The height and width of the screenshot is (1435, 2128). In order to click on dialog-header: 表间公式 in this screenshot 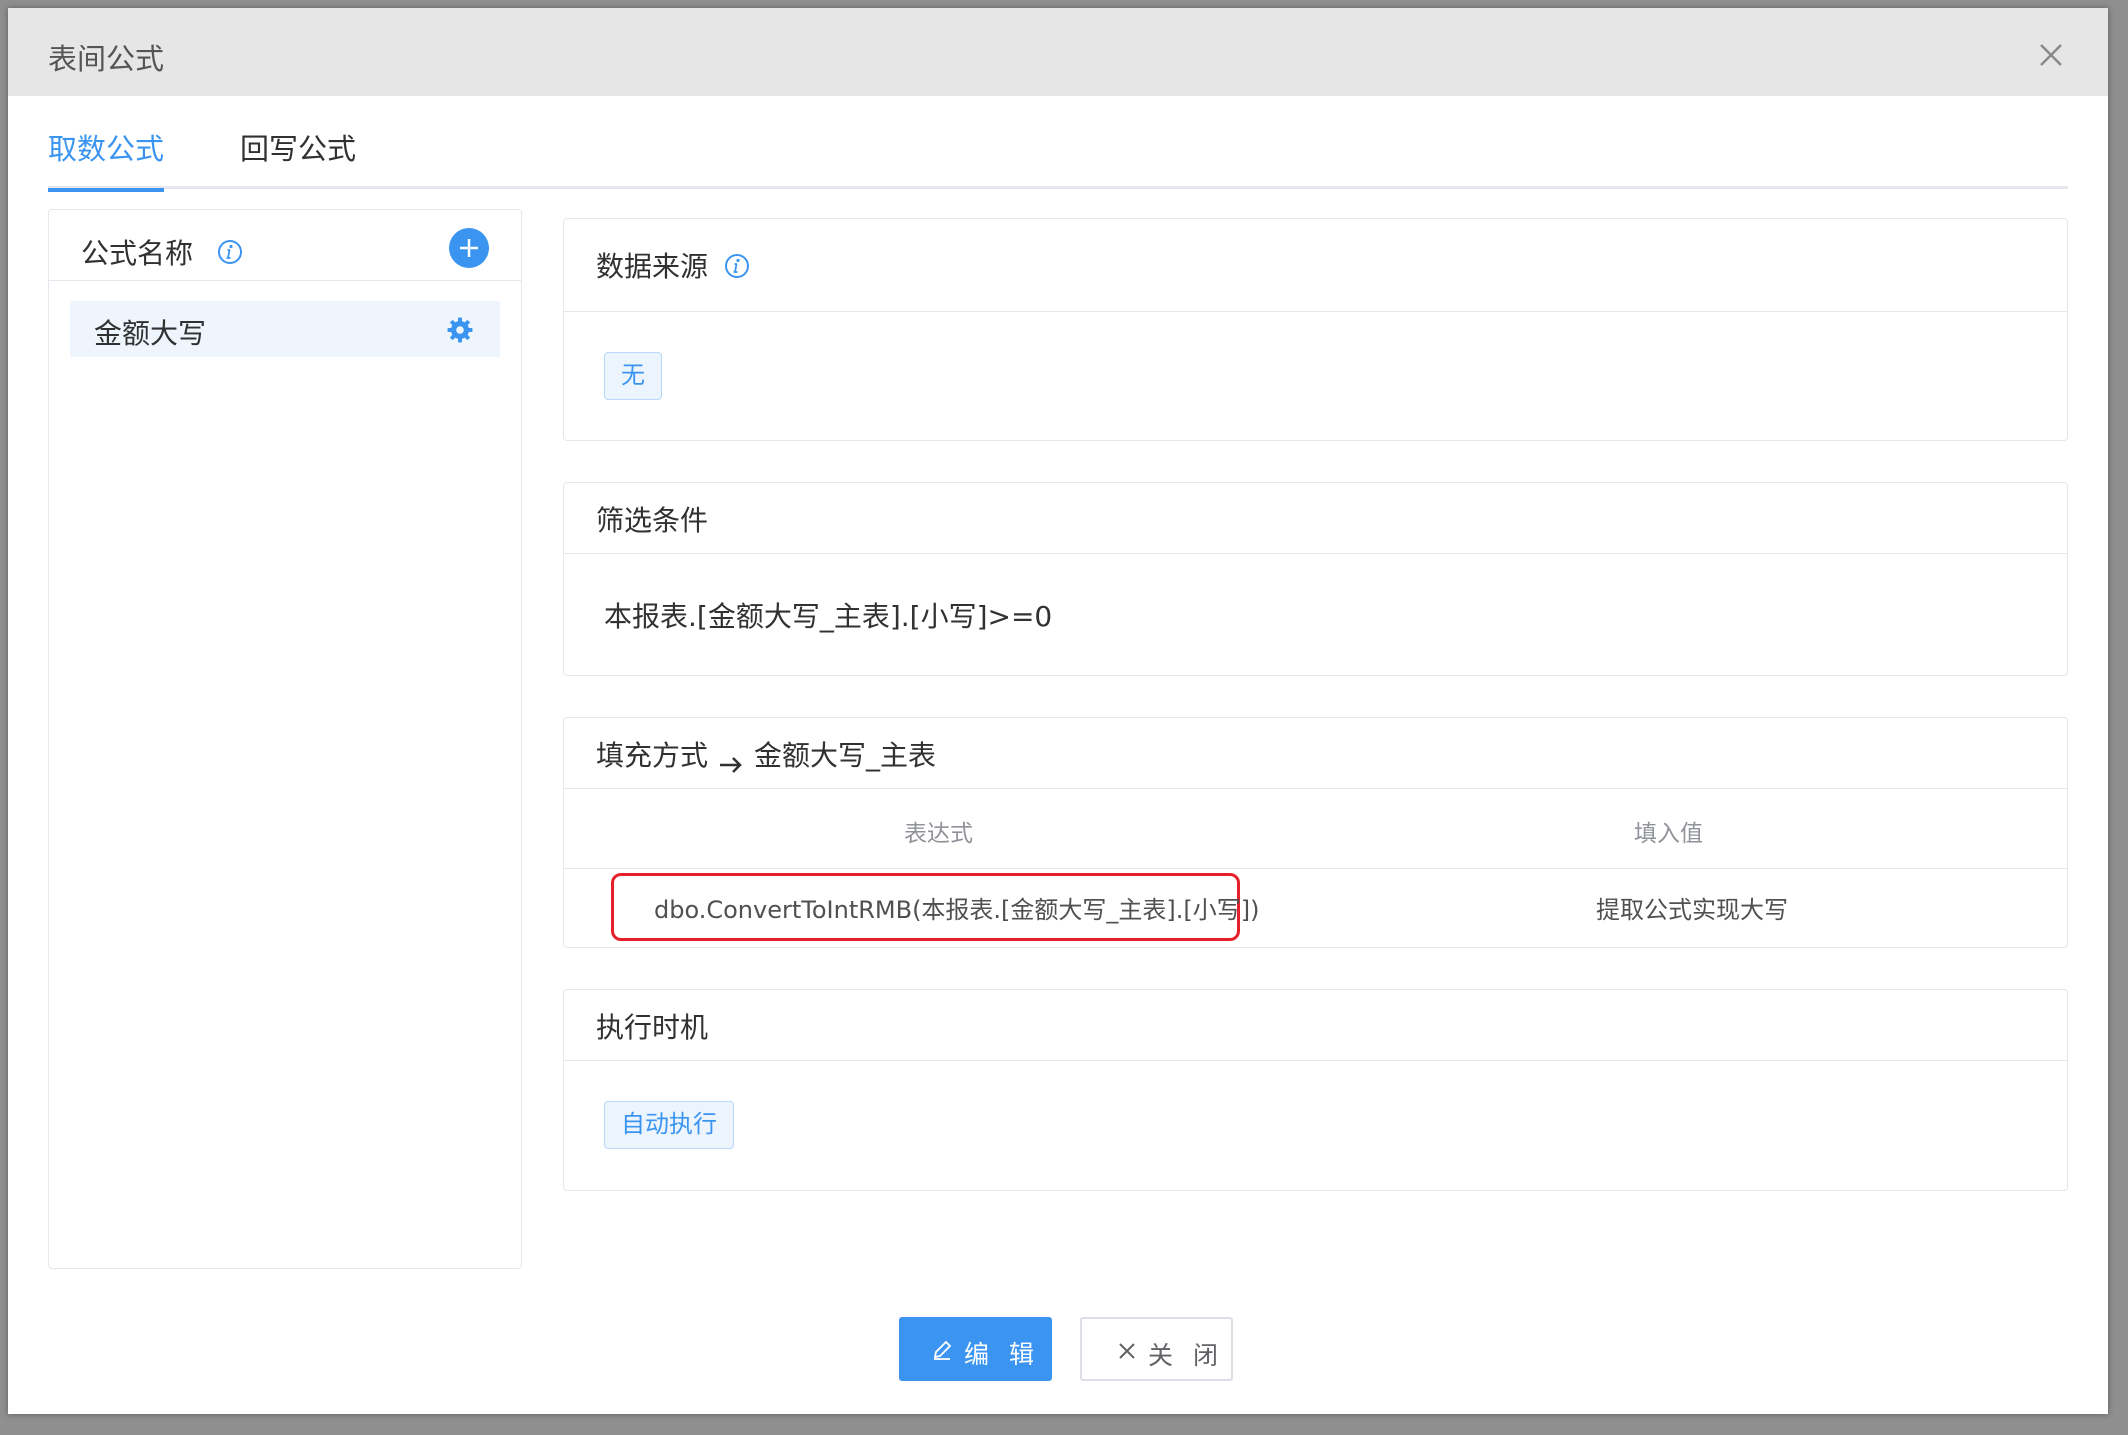, I will do `click(1058, 52)`.